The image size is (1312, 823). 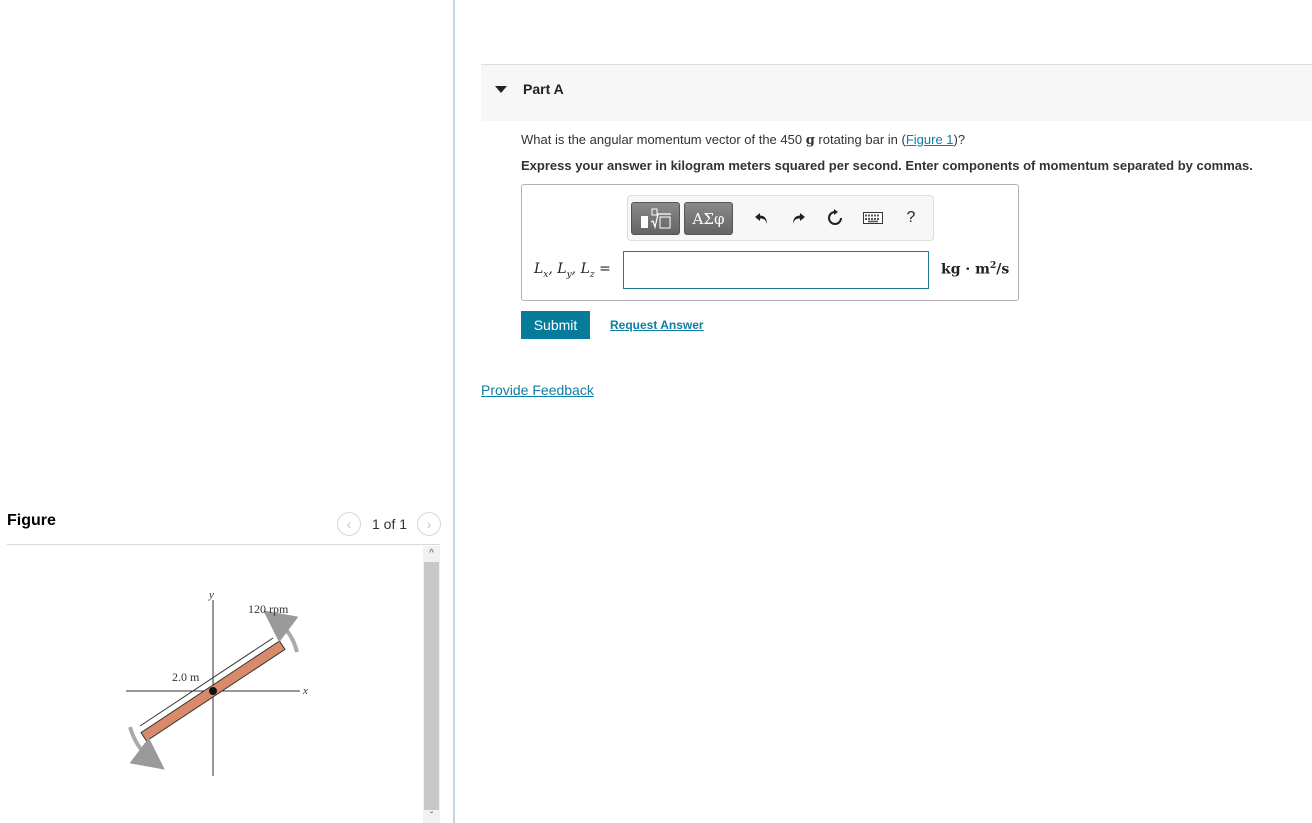 What do you see at coordinates (798, 218) in the screenshot?
I see `redo-icon` at bounding box center [798, 218].